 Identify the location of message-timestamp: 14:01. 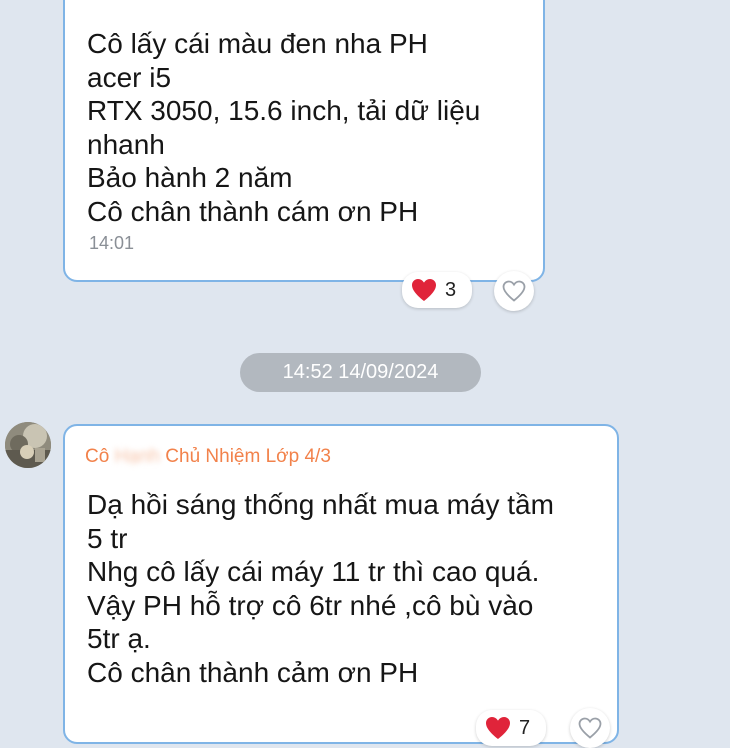
(112, 243).